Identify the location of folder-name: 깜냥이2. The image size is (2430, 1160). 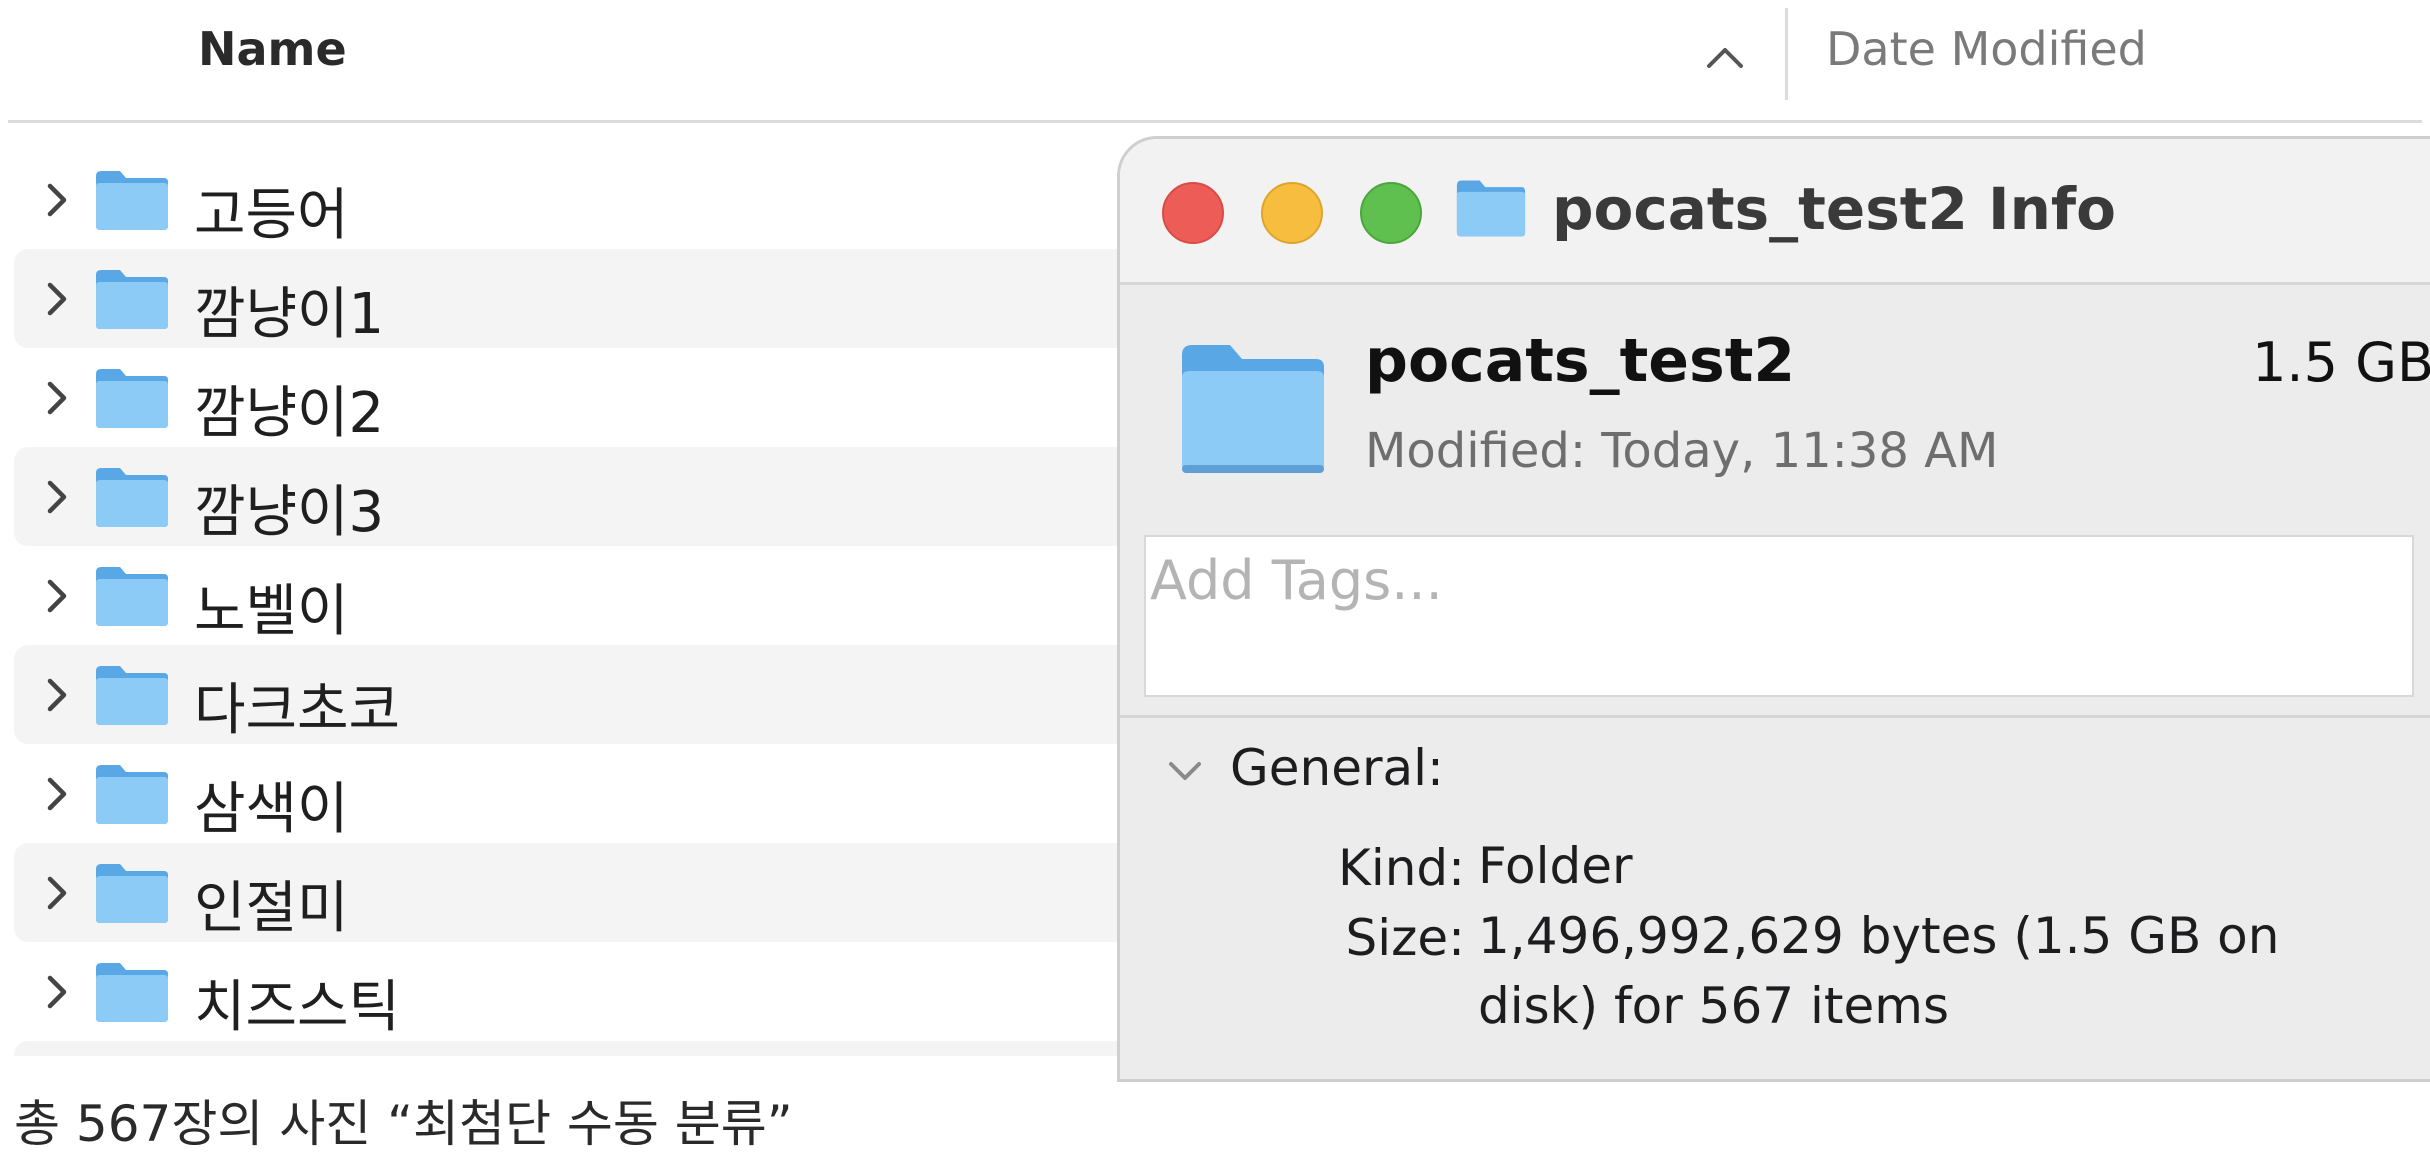
(289, 413).